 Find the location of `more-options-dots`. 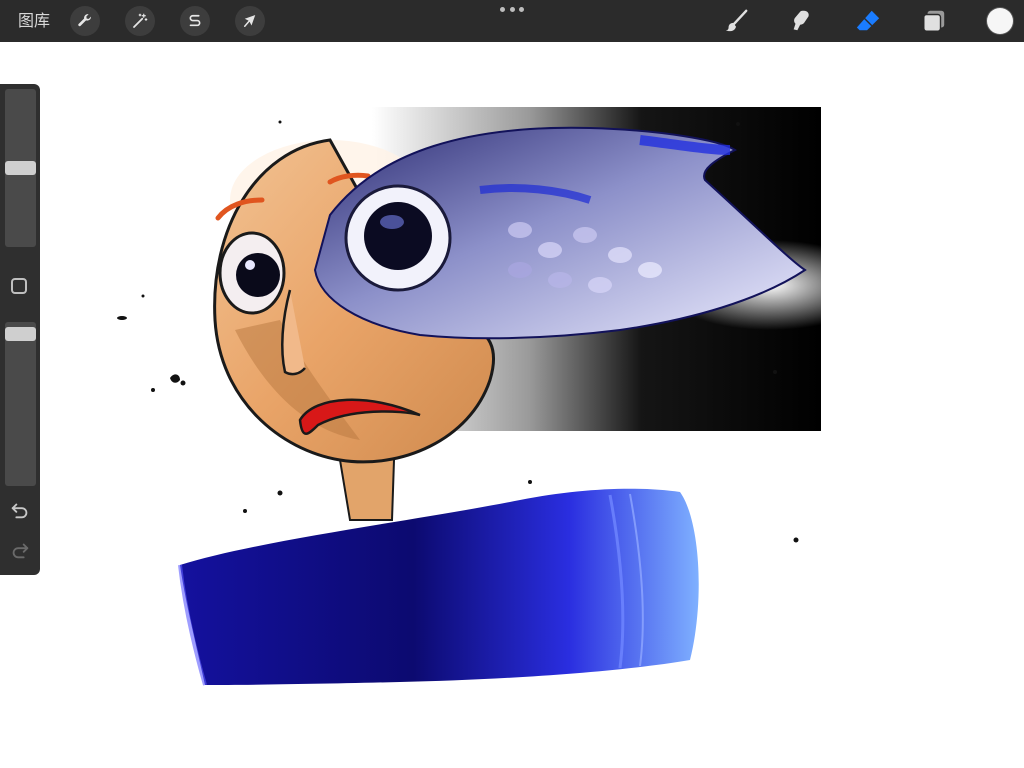

more-options-dots is located at coordinates (512, 9).